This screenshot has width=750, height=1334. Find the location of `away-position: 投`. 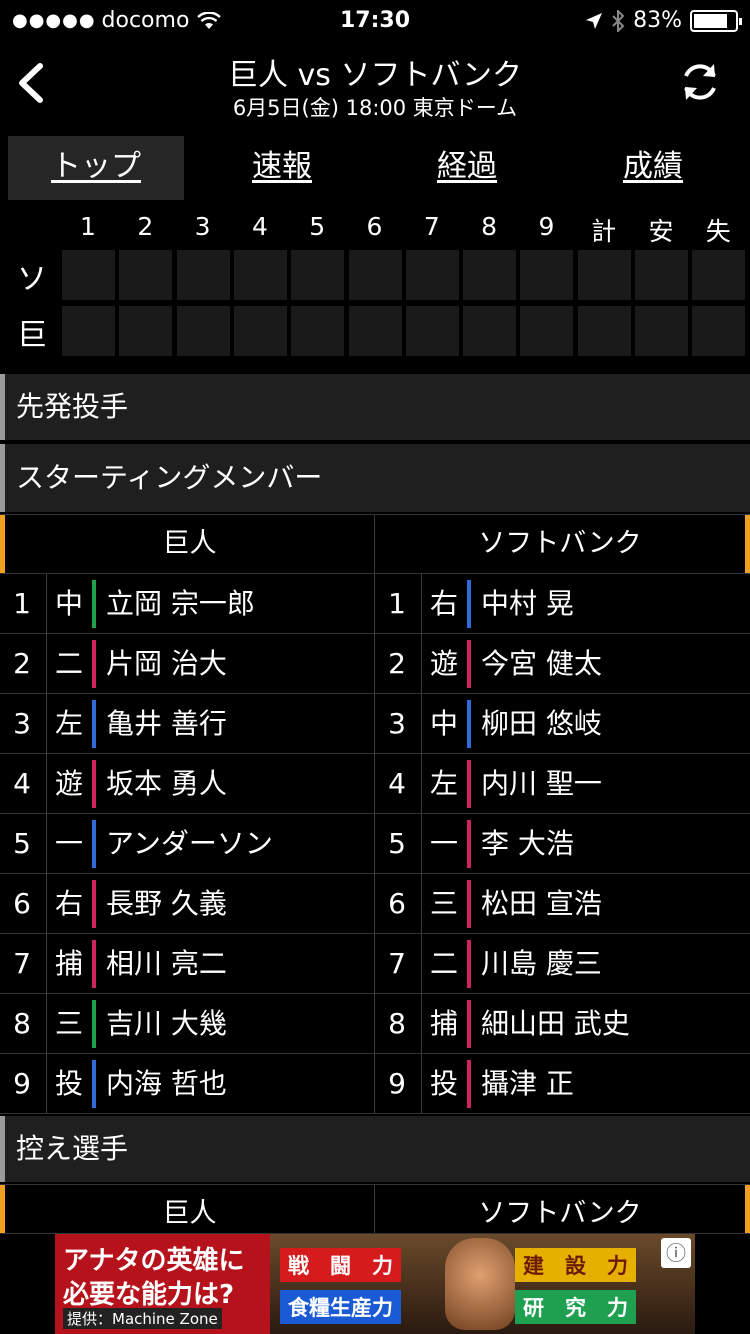

away-position: 投 is located at coordinates (443, 1083).